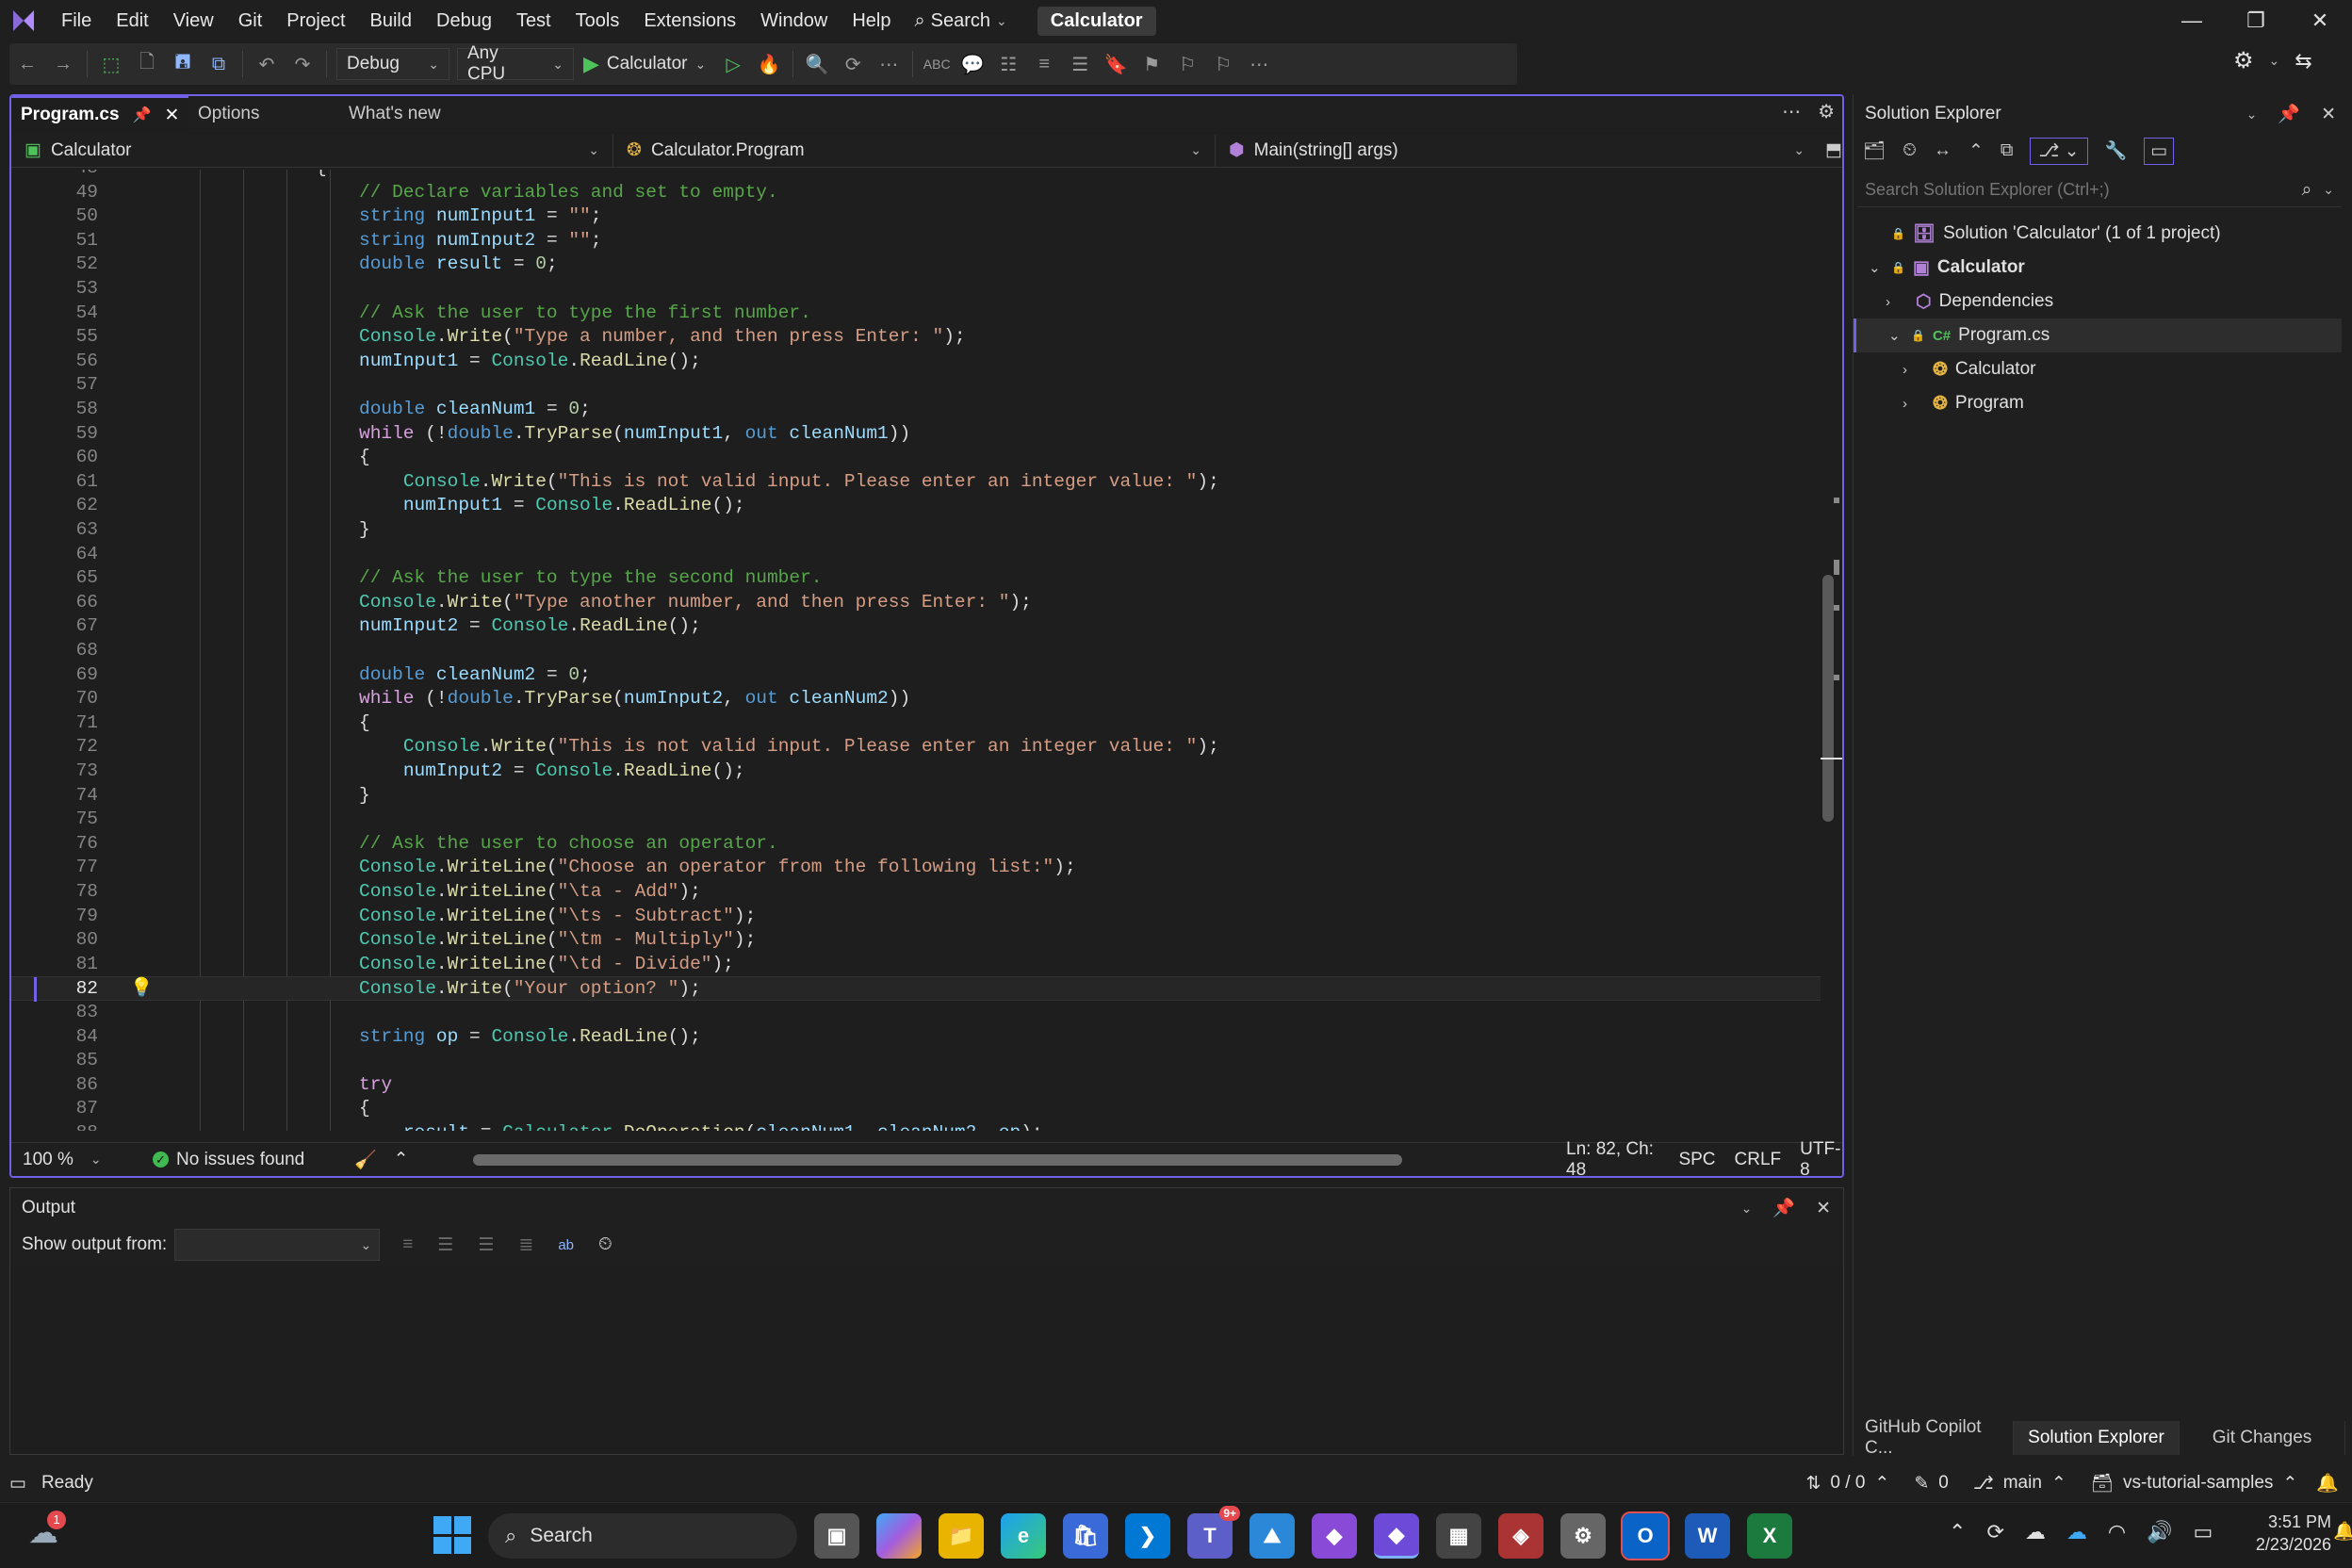 The height and width of the screenshot is (1568, 2352). What do you see at coordinates (916, 893) in the screenshot?
I see `code-line: 78 Console.WriteLine("\ta - Add");` at bounding box center [916, 893].